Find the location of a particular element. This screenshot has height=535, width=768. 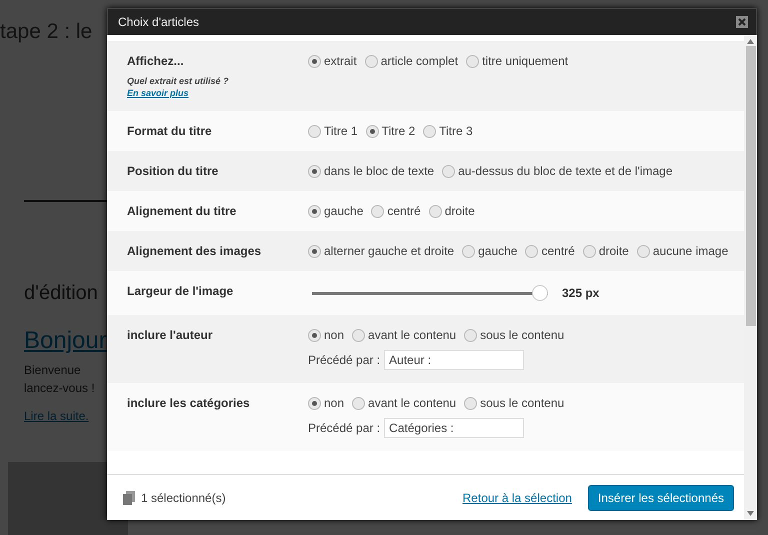

scroll-up-icon is located at coordinates (750, 41).